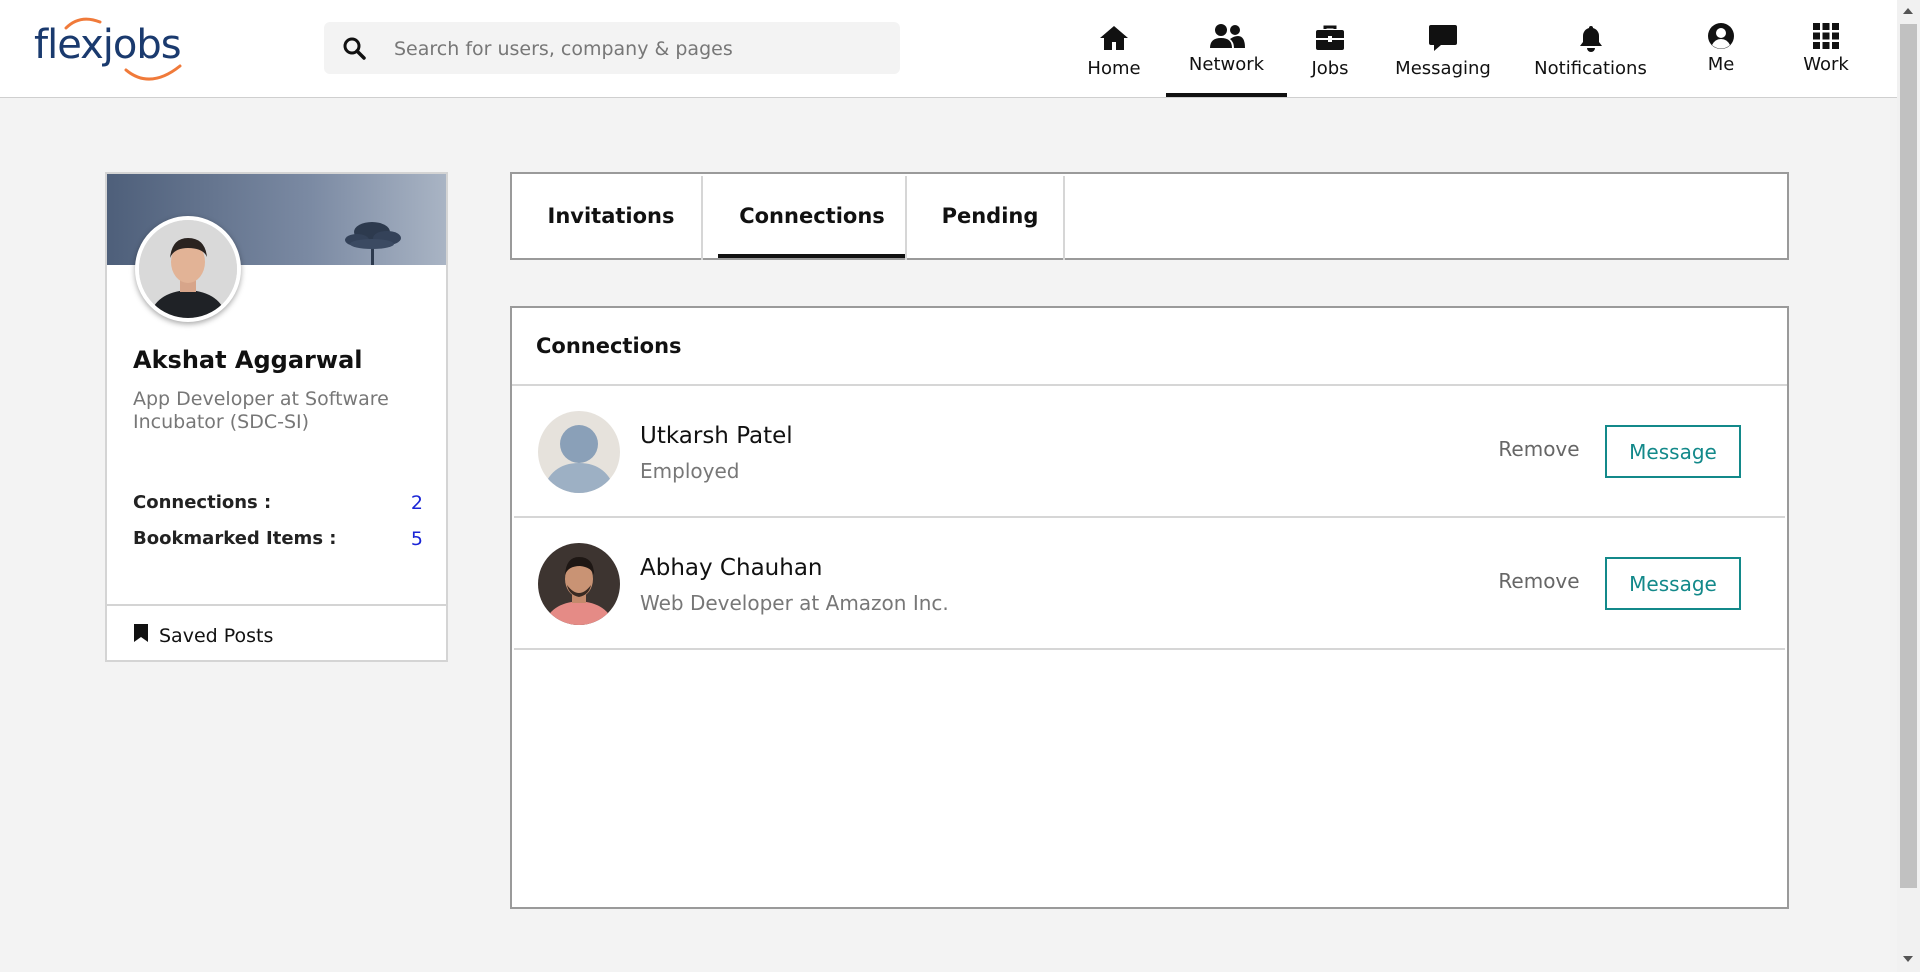  I want to click on profile-name: Akshat Aggarwal, so click(248, 360).